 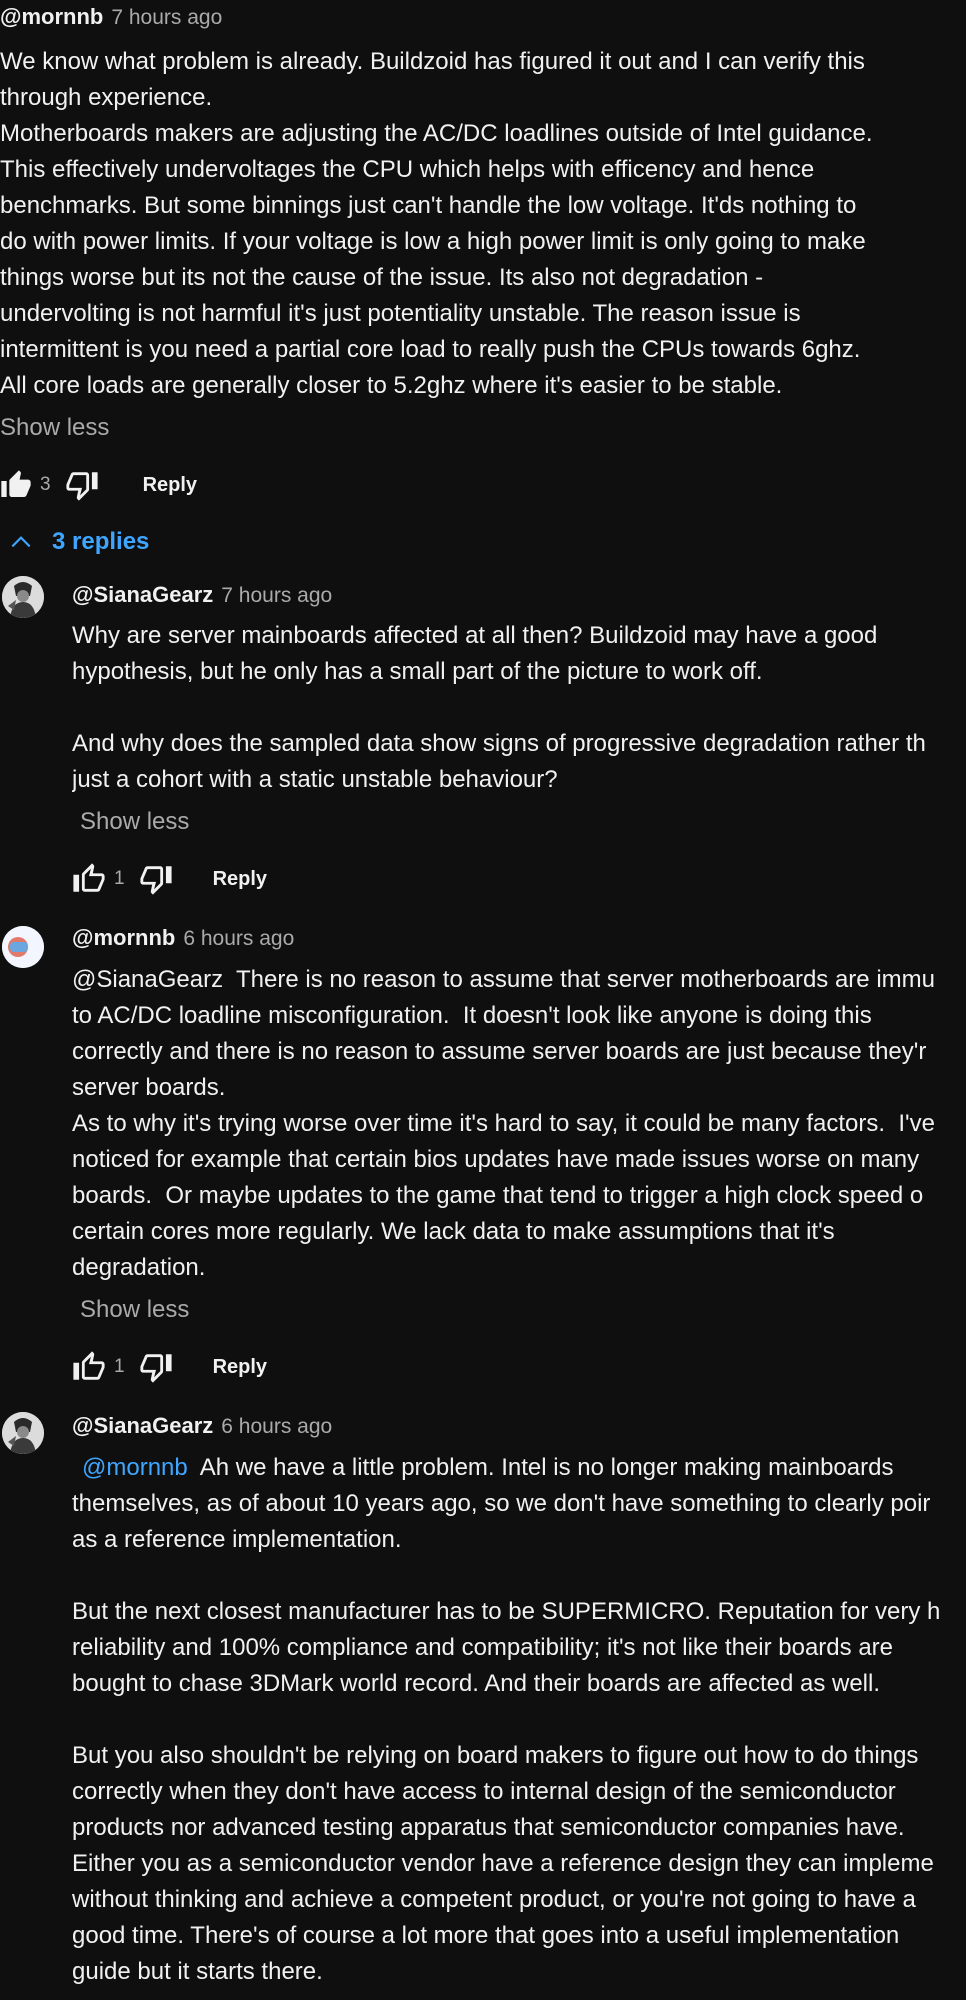 I want to click on reply-header: @mornnb 6 hours ago, so click(x=183, y=938).